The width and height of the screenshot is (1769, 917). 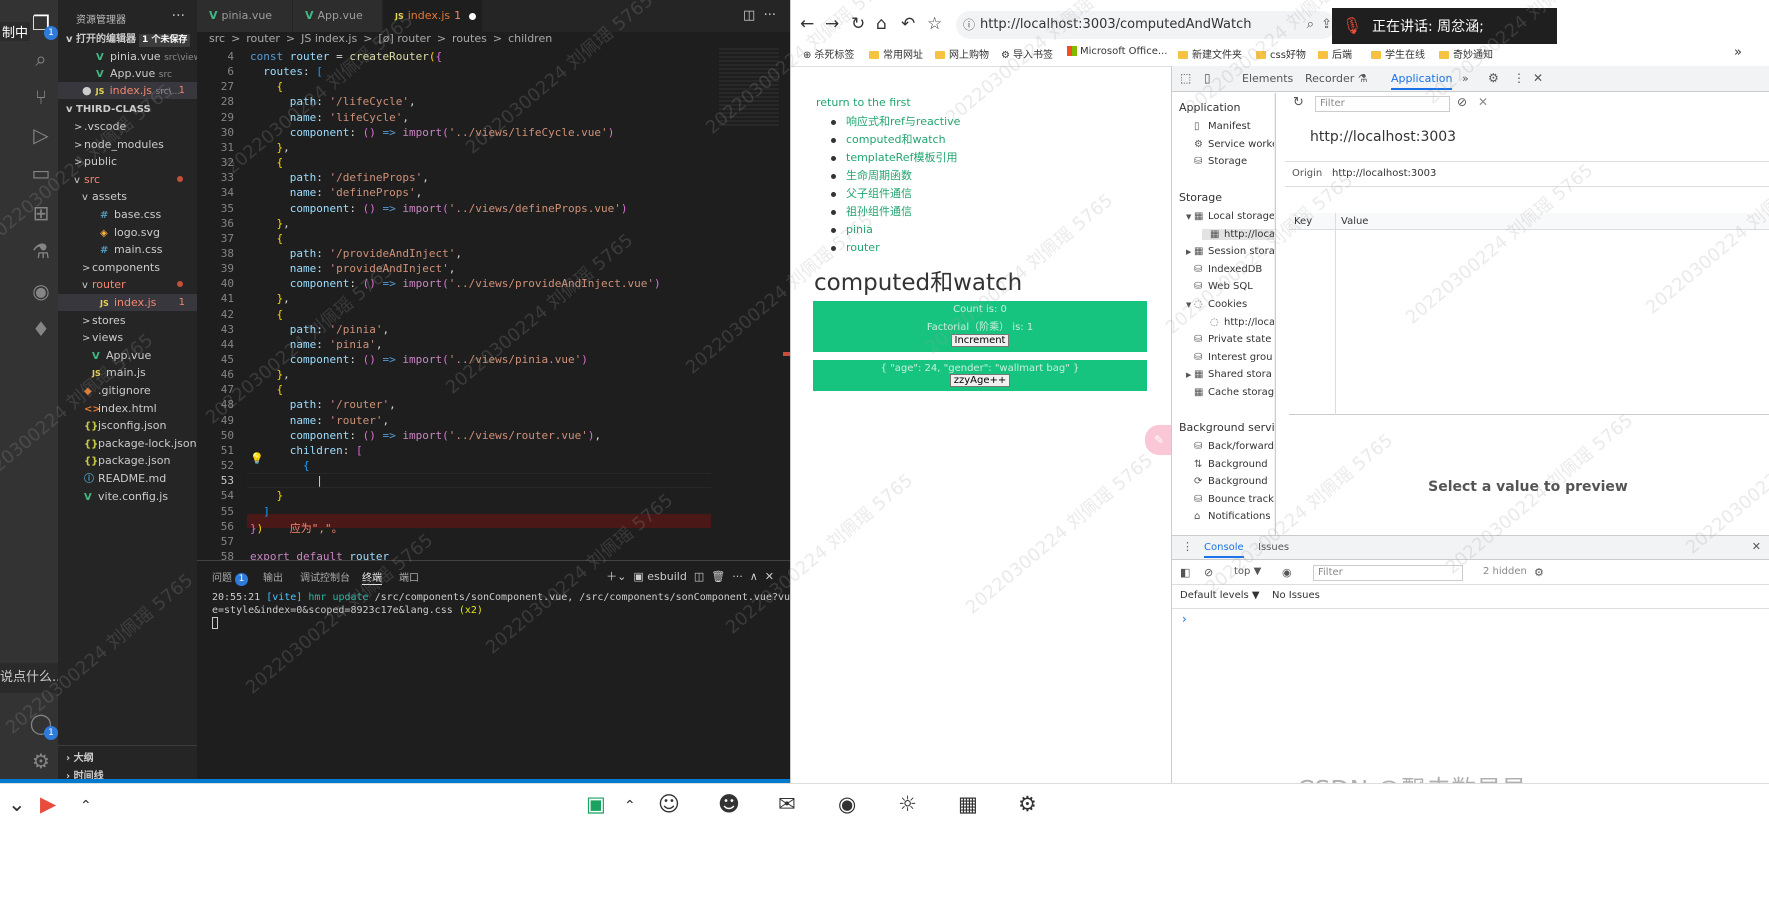 What do you see at coordinates (1388, 573) in the screenshot?
I see `console-filter-input: Filter` at bounding box center [1388, 573].